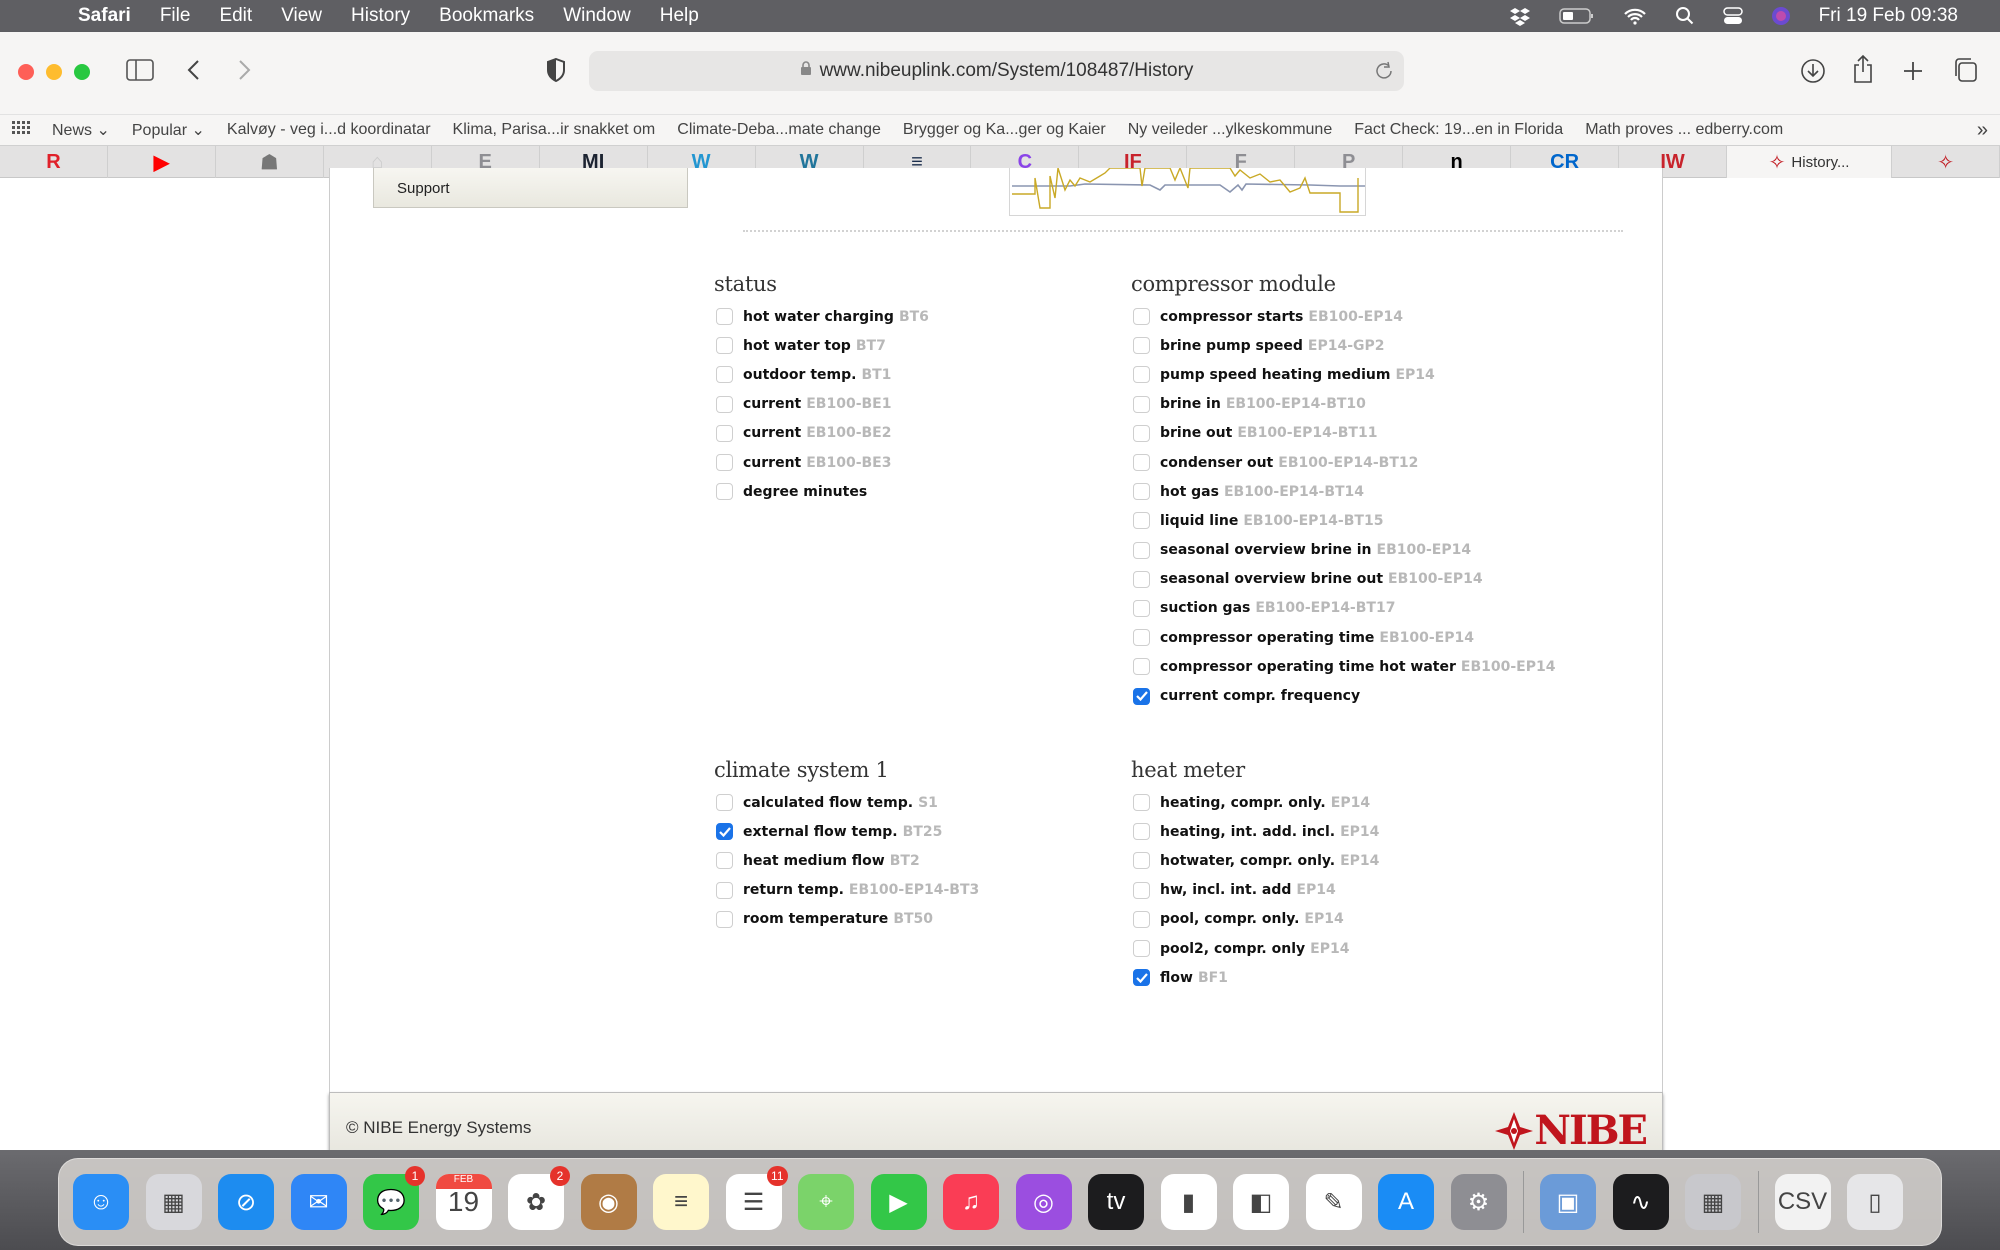 The width and height of the screenshot is (2000, 1250). Describe the element at coordinates (821, 491) in the screenshot. I see `history-option-row: degree minutes` at that location.